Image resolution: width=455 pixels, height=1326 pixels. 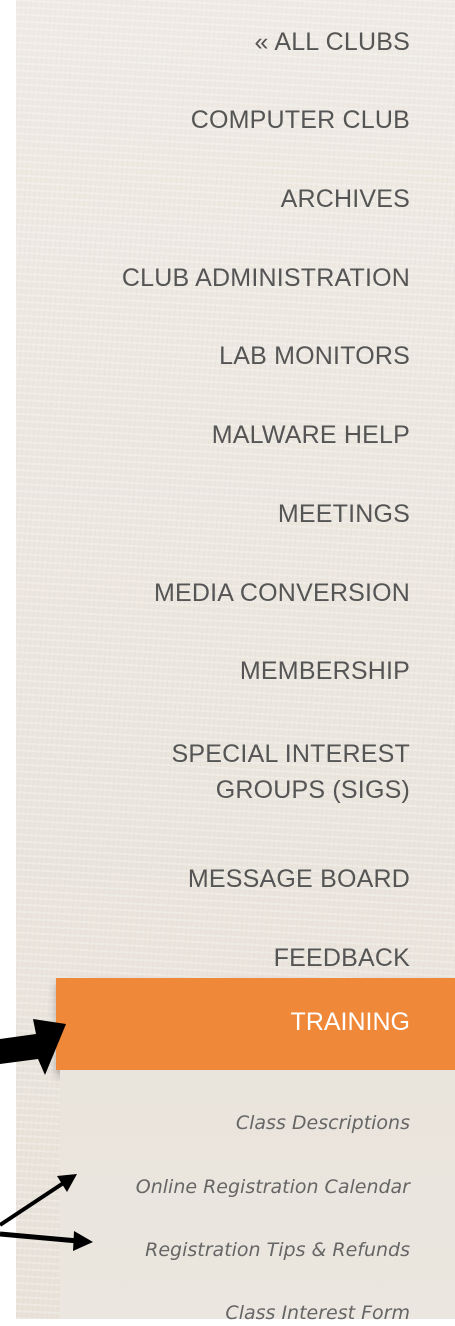 What do you see at coordinates (345, 199) in the screenshot?
I see `nav-item-archives: ARCHIVES` at bounding box center [345, 199].